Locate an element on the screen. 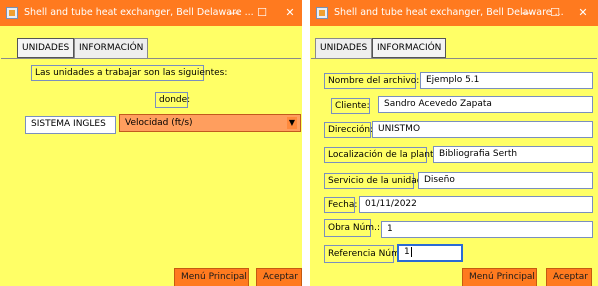  right-tab-strip: UNIDADES INFORMACIÓN is located at coordinates (454, 42).